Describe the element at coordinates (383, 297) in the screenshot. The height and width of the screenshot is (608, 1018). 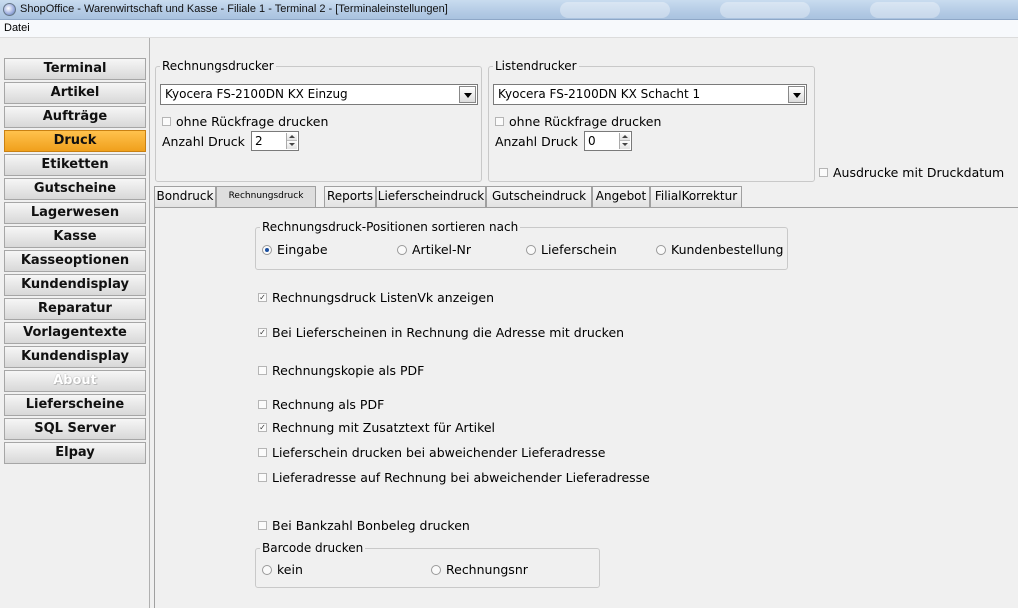
I see `checkbox-label: Rechnungsdruck ListenVk anzeigen` at that location.